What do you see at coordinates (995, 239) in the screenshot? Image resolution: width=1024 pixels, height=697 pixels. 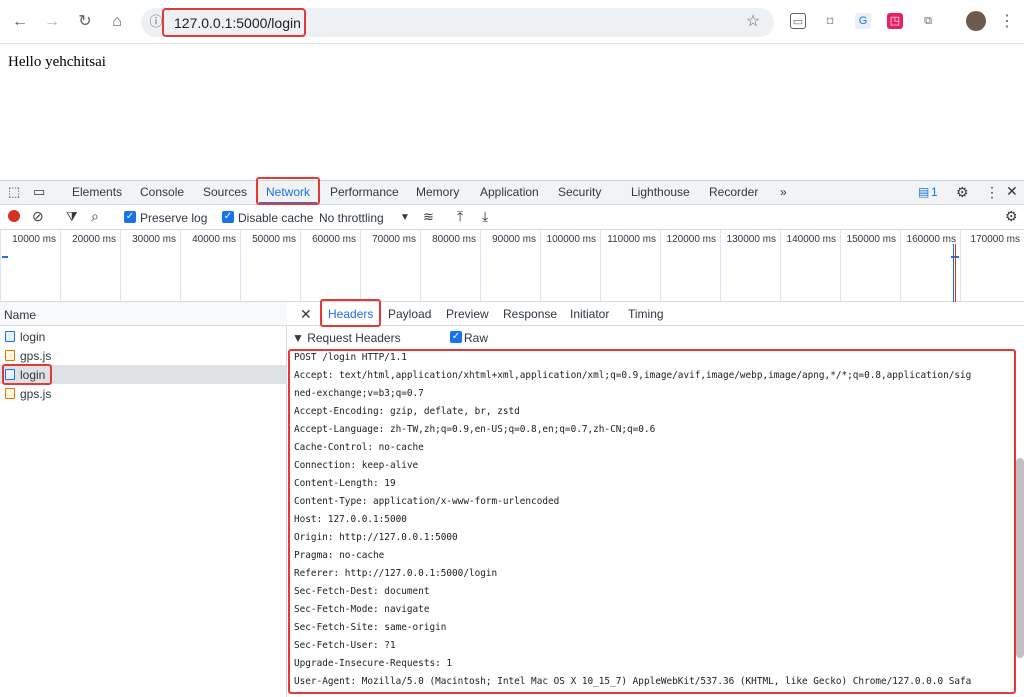 I see `timeline-tick: 170000 ms` at bounding box center [995, 239].